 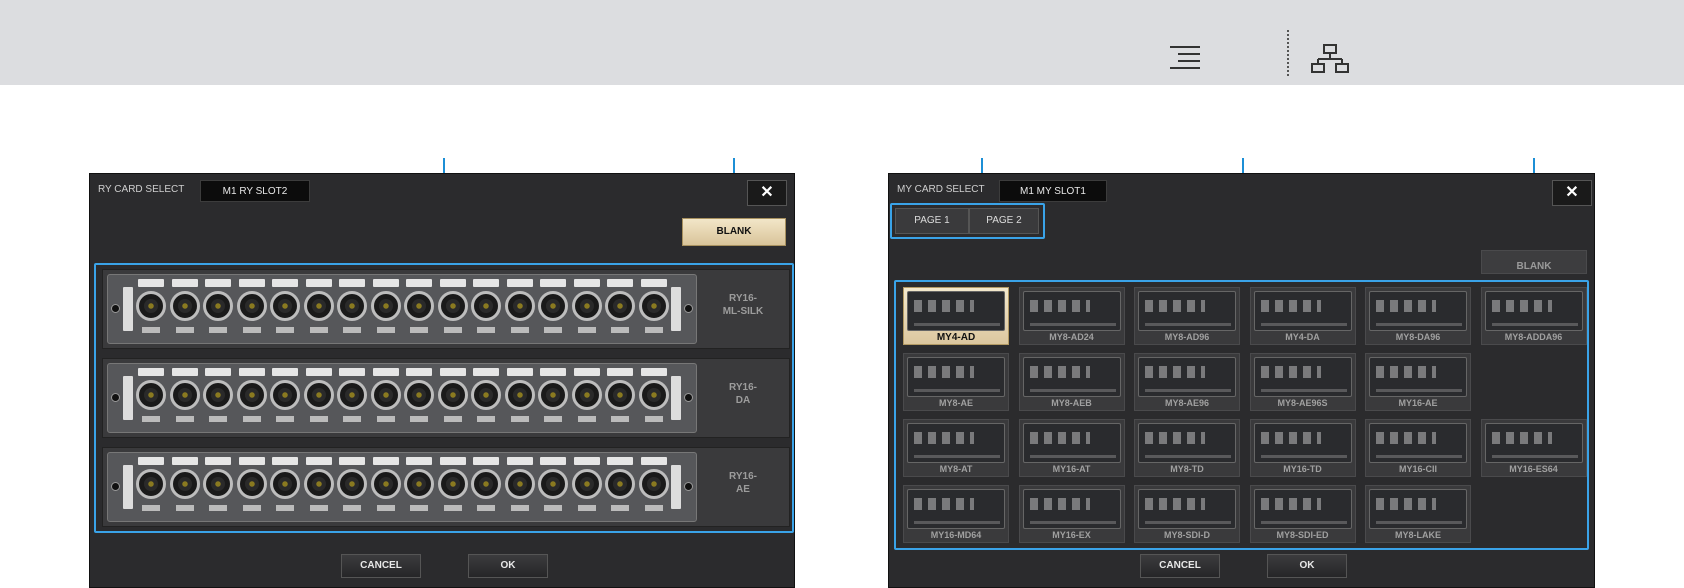 I want to click on my-card-my8-ae96s: MY8-AE96S, so click(x=1302, y=382).